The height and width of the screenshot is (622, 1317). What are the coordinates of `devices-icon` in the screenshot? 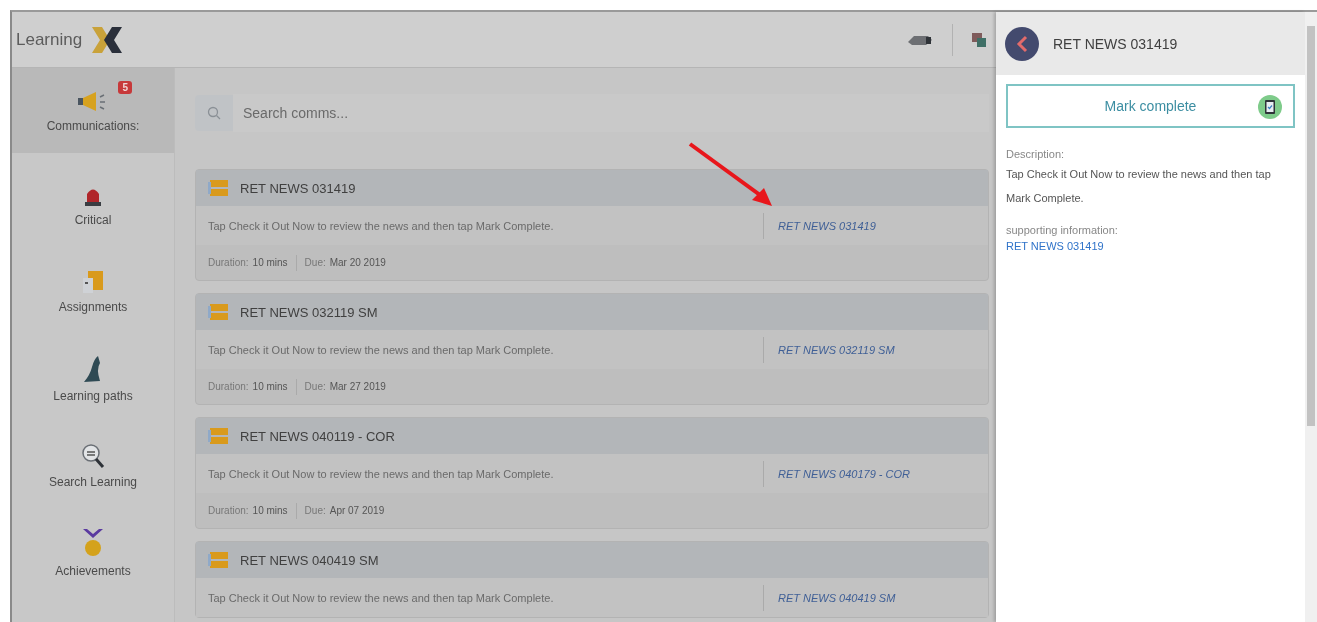 It's located at (979, 39).